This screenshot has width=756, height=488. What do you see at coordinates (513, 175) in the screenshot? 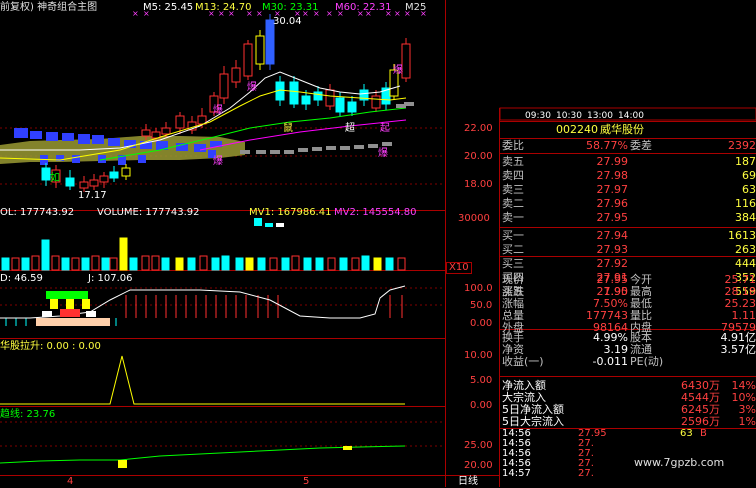
I see `ask-label: 卖四` at bounding box center [513, 175].